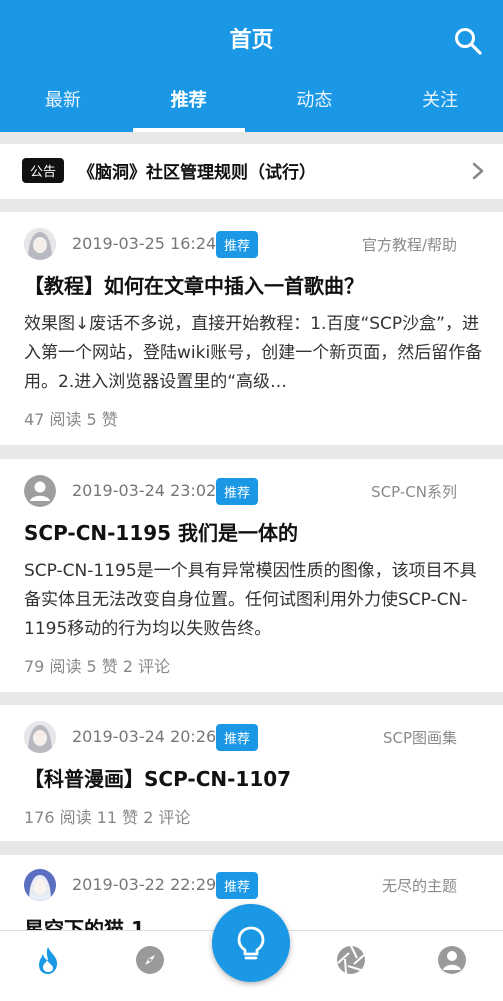 Image resolution: width=503 pixels, height=1001 pixels. Describe the element at coordinates (43, 170) in the screenshot. I see `announcement-badge: 公告` at that location.